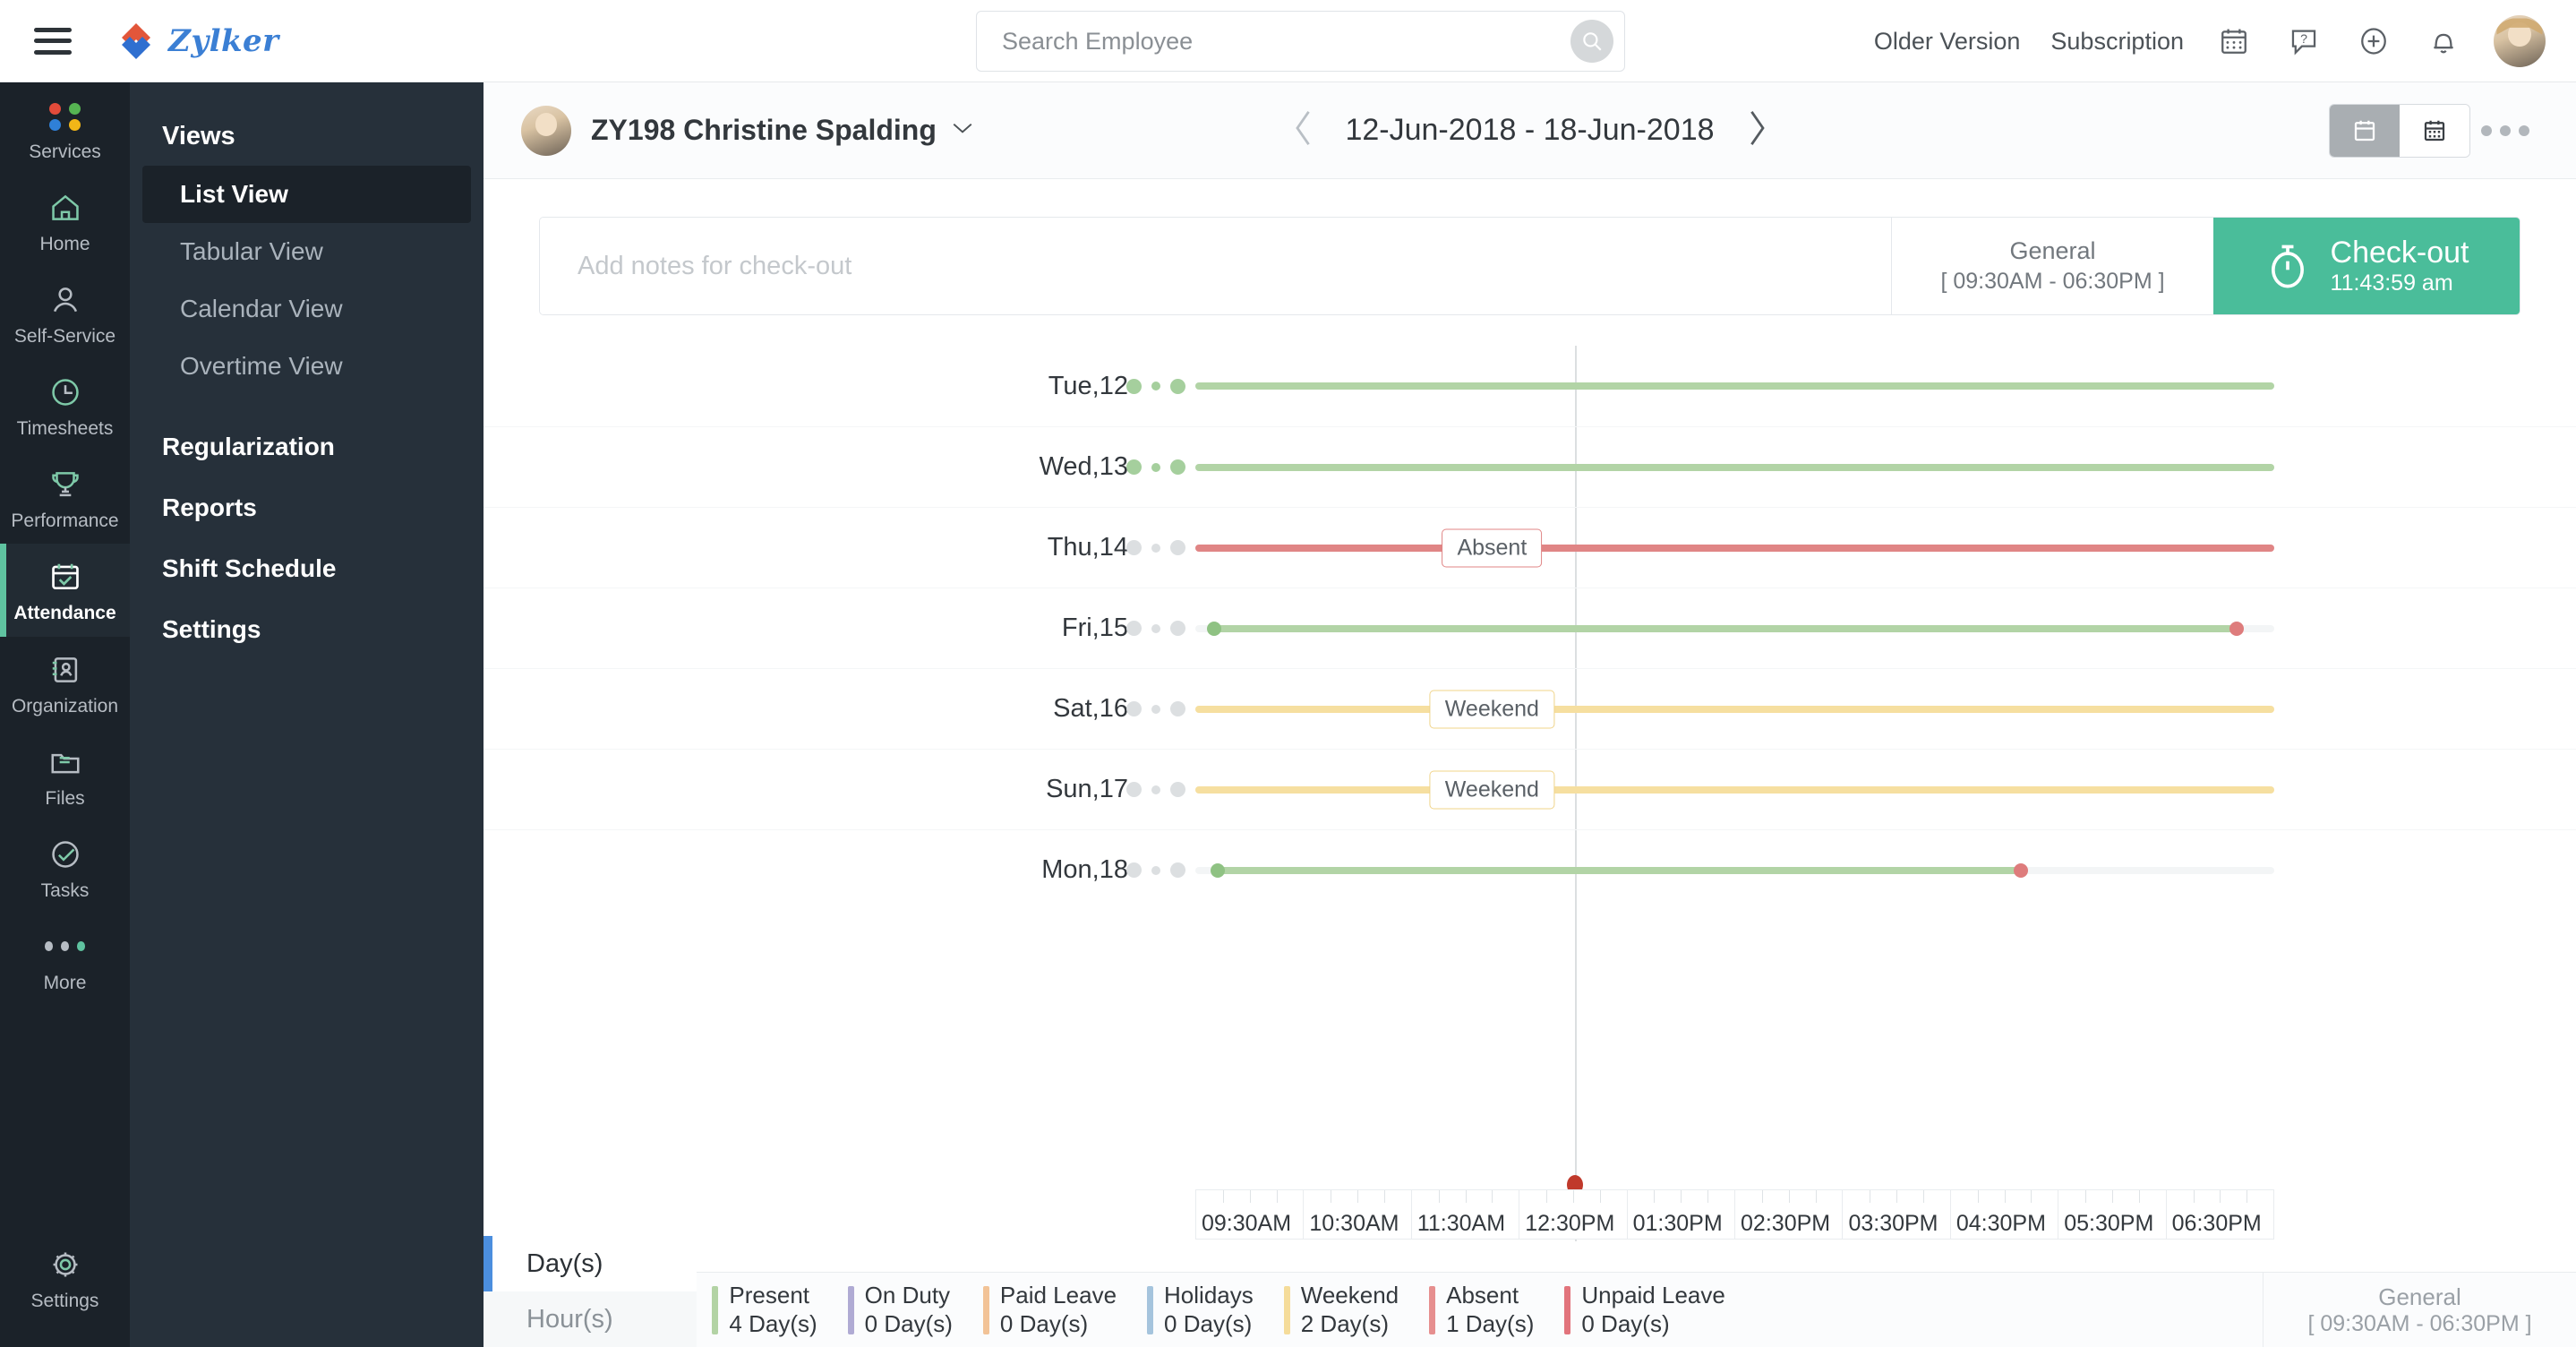 This screenshot has height=1347, width=2576. Describe the element at coordinates (53, 41) in the screenshot. I see `hamburger-icon` at that location.